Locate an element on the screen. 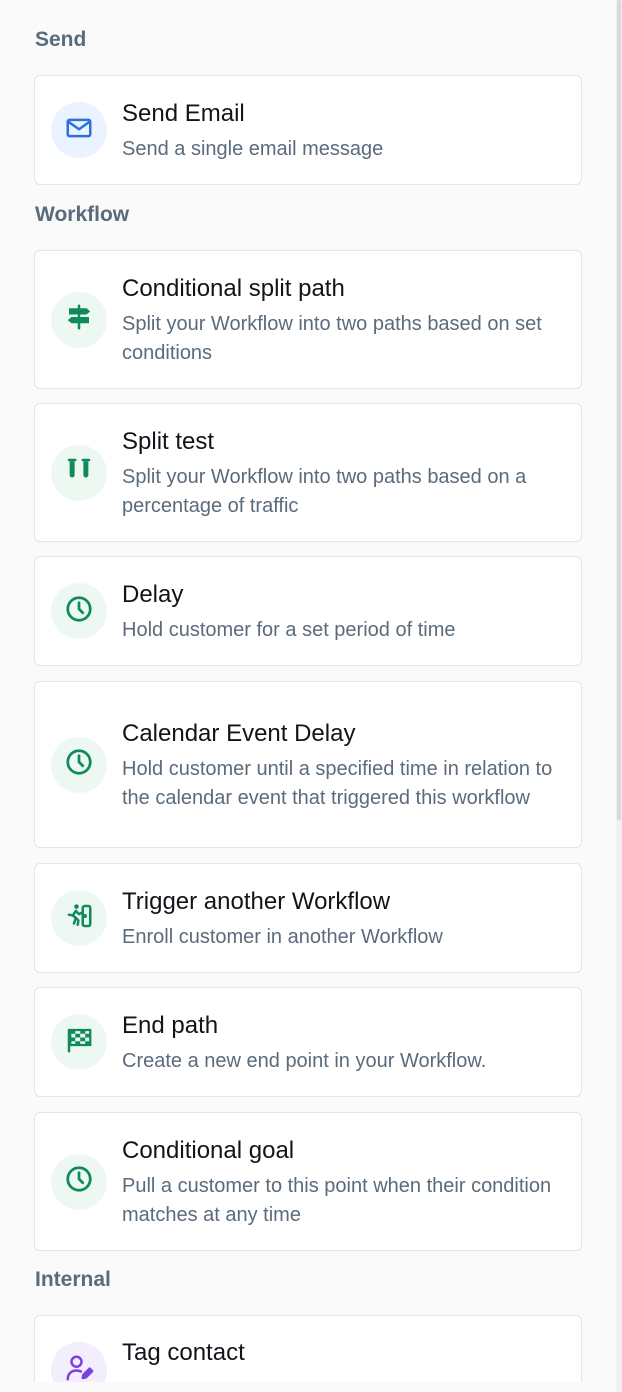 This screenshot has width=622, height=1392. scrollbar-track is located at coordinates (619, 696).